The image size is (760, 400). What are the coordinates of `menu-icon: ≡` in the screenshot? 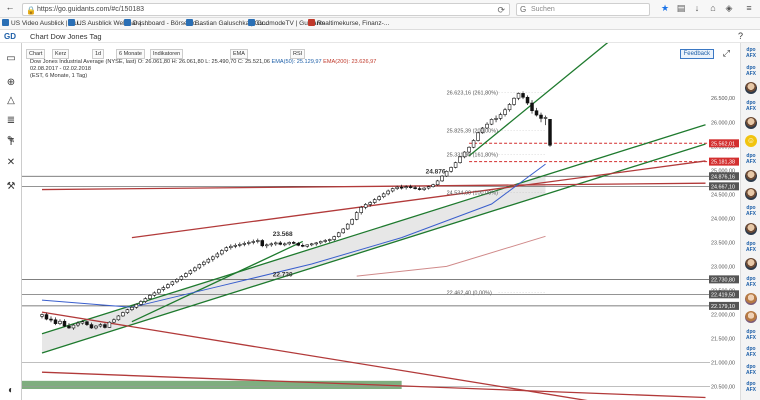 It's located at (749, 8).